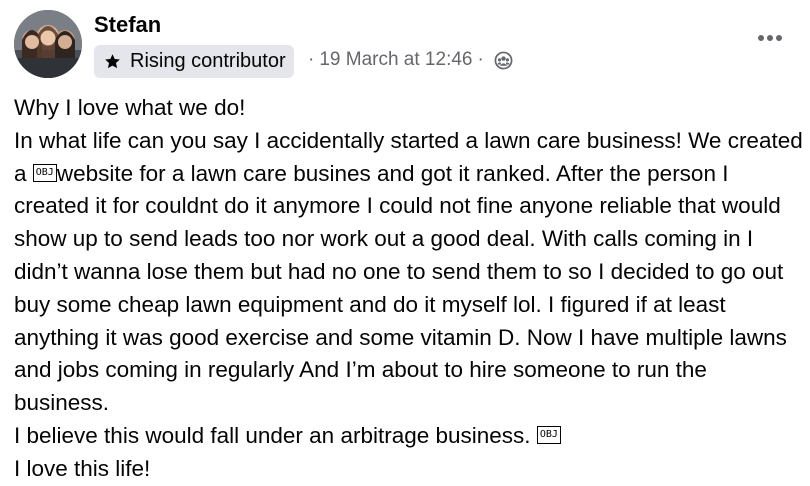  I want to click on post-meta: · 19 March at 12:46 ·, so click(410, 60).